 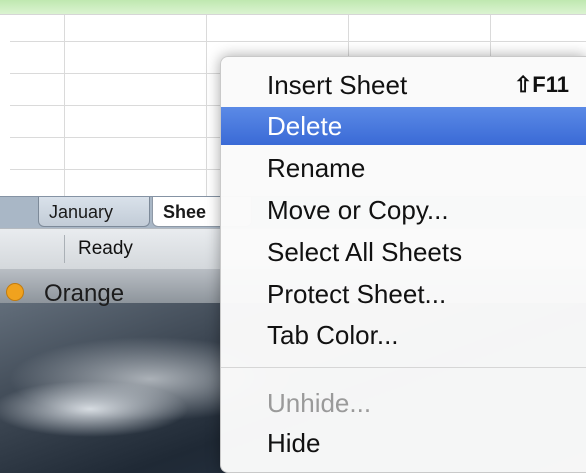 I want to click on sheet-tab-january: January, so click(x=94, y=212).